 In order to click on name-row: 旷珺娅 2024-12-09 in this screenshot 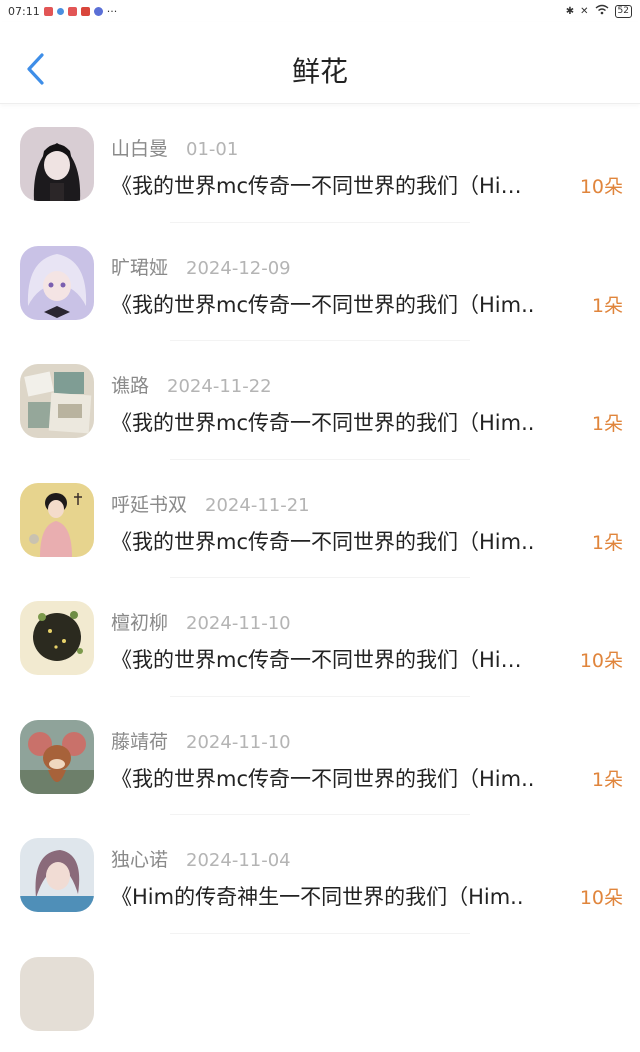, I will do `click(201, 266)`.